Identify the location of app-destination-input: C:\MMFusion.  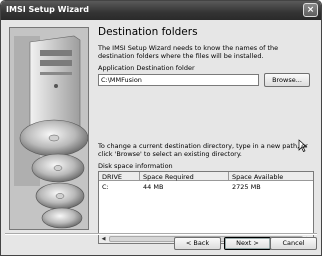
(178, 80).